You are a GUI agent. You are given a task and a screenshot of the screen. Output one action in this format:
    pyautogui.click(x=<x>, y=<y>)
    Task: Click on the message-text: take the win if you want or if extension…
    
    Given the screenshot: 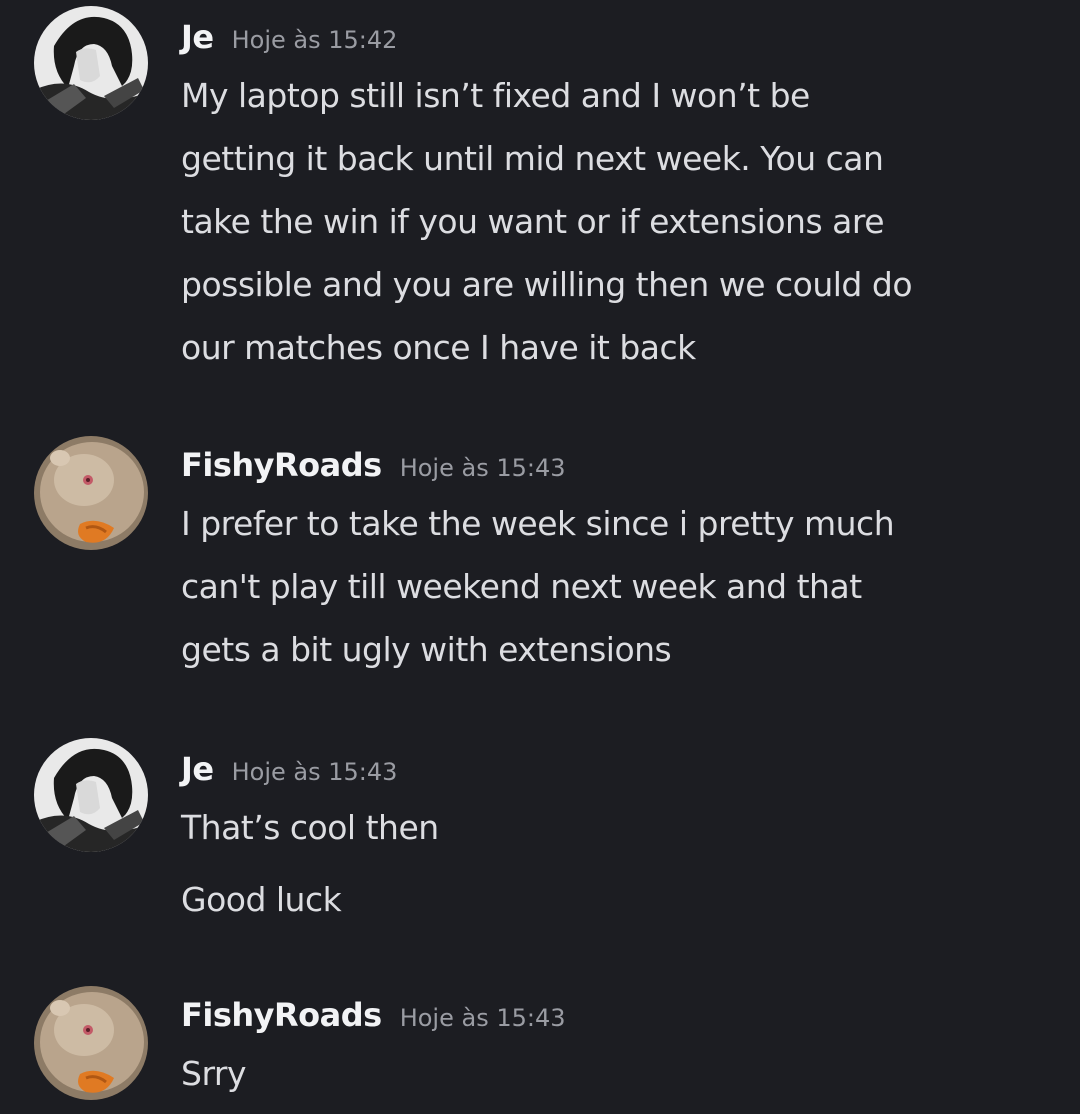 What is the action you would take?
    pyautogui.click(x=533, y=221)
    